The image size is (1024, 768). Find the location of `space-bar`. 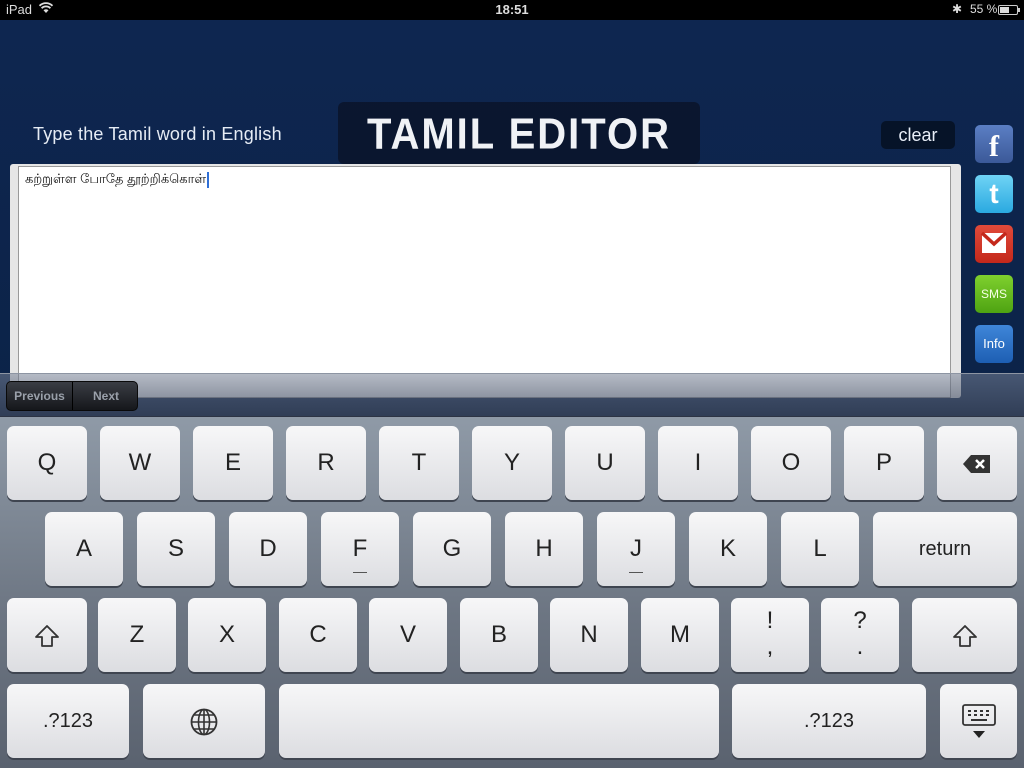

space-bar is located at coordinates (499, 721).